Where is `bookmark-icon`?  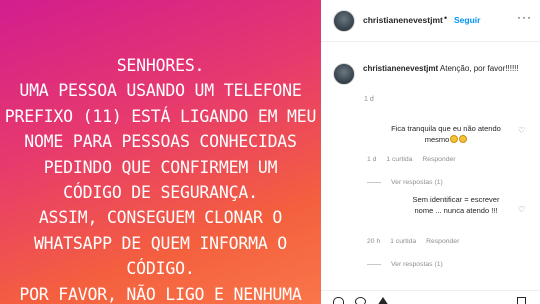
bookmark-icon is located at coordinates (521, 300).